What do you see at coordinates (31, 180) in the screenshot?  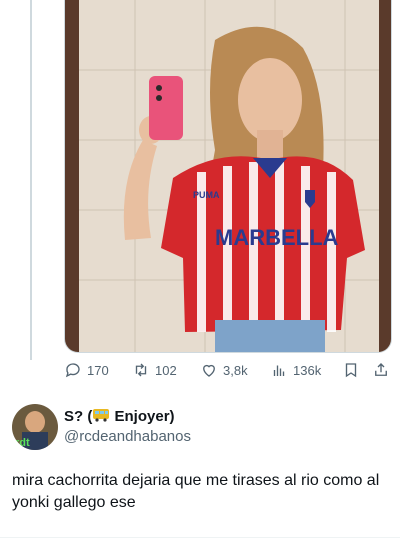 I see `thread-line` at bounding box center [31, 180].